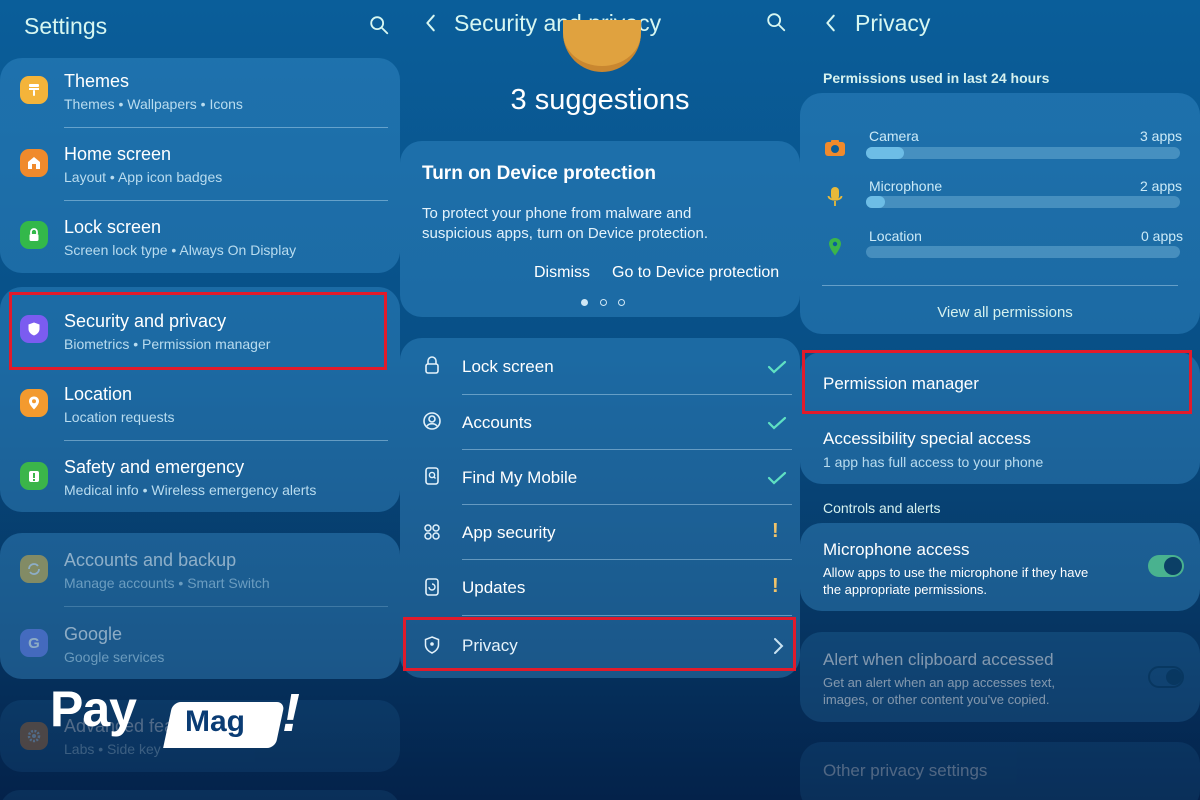 This screenshot has height=800, width=1200. Describe the element at coordinates (97, 81) in the screenshot. I see `item-title: Themes` at that location.